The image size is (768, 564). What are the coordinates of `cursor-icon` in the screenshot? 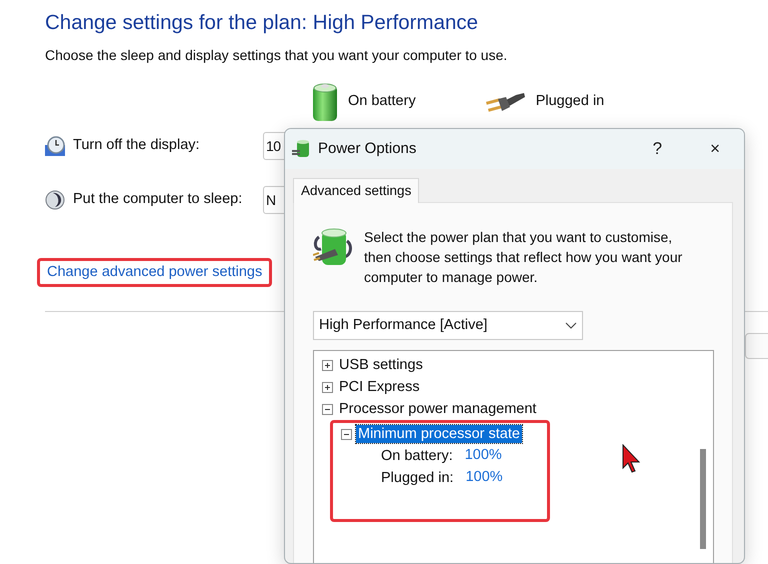 It's located at (632, 459).